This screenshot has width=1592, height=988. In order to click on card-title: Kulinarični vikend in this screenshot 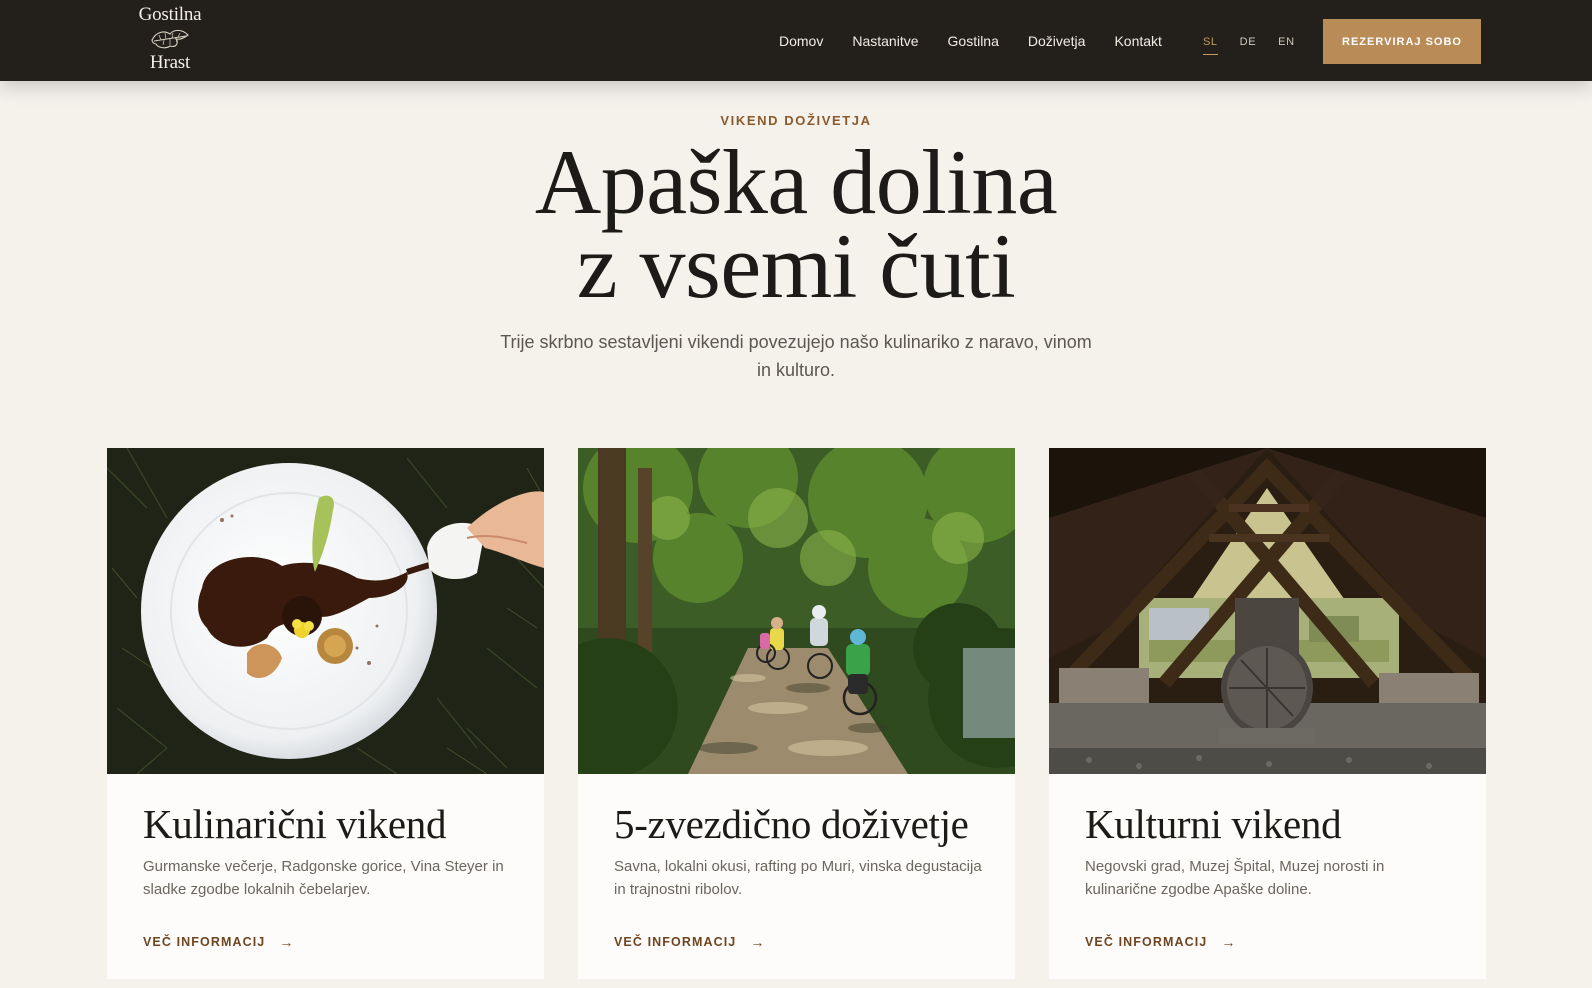, I will do `click(295, 824)`.